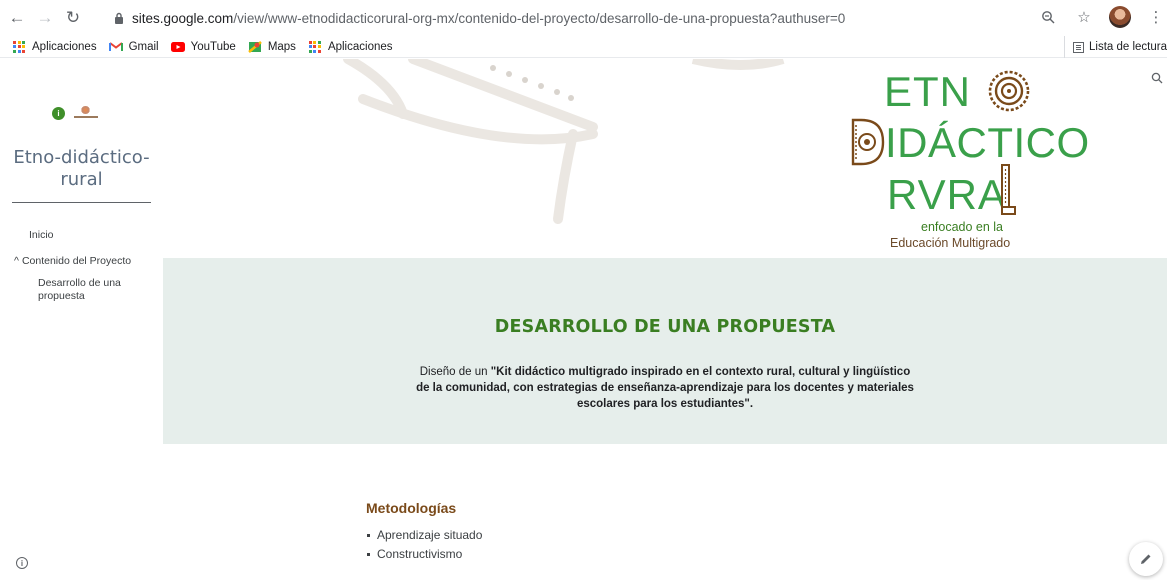  Describe the element at coordinates (73, 18) in the screenshot. I see `reload-icon: ↻` at that location.